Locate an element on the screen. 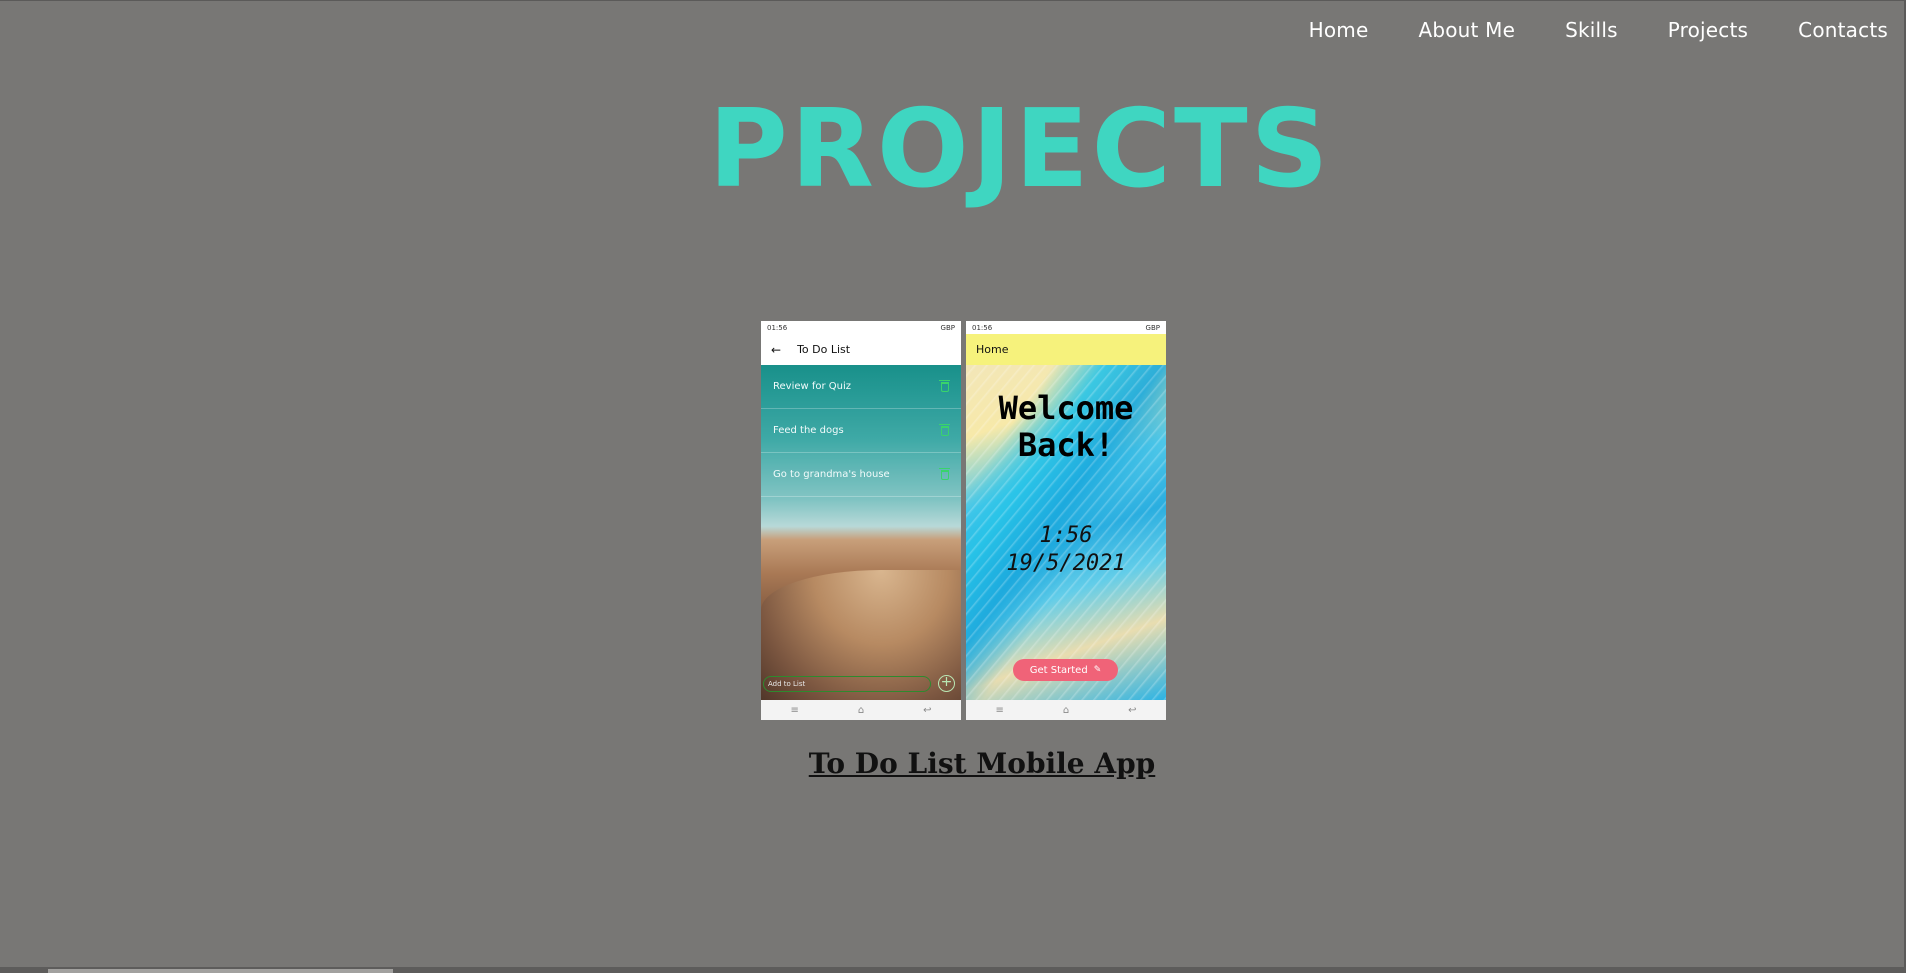 This screenshot has height=973, width=1906. back-arrow-icon: ← is located at coordinates (776, 349).